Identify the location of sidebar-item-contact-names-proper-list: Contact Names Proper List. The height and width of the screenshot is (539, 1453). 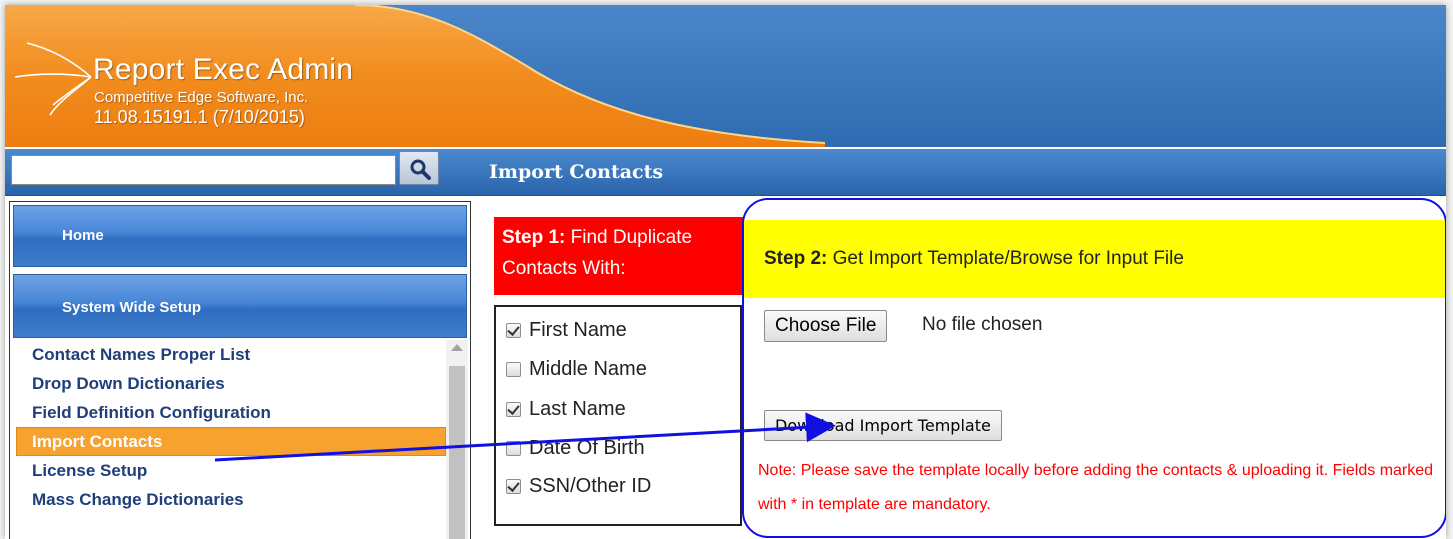
(228, 354).